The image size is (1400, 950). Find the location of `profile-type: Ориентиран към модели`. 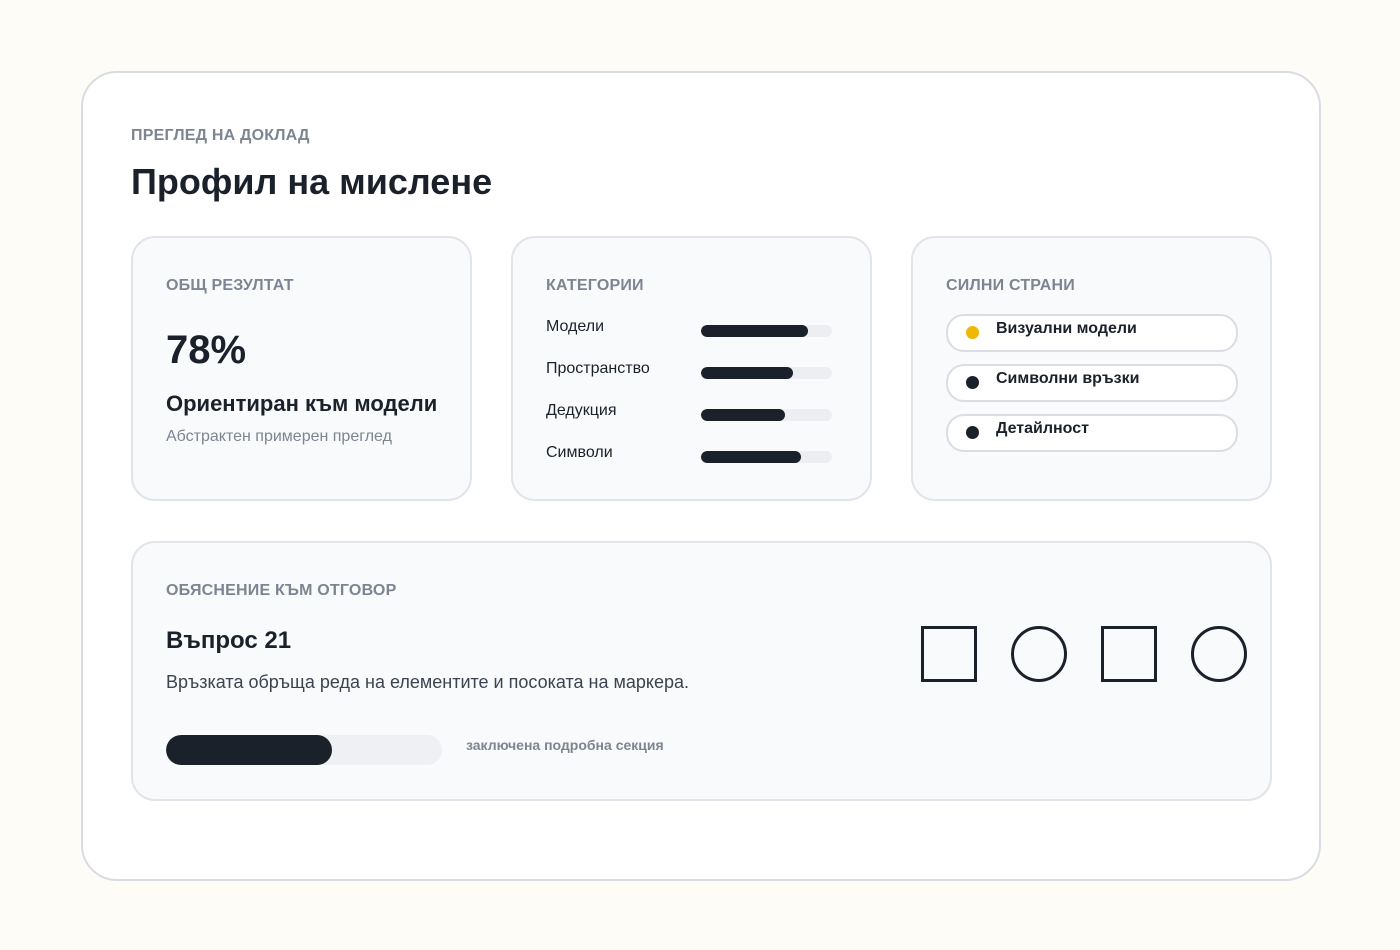

profile-type: Ориентиран към модели is located at coordinates (302, 403).